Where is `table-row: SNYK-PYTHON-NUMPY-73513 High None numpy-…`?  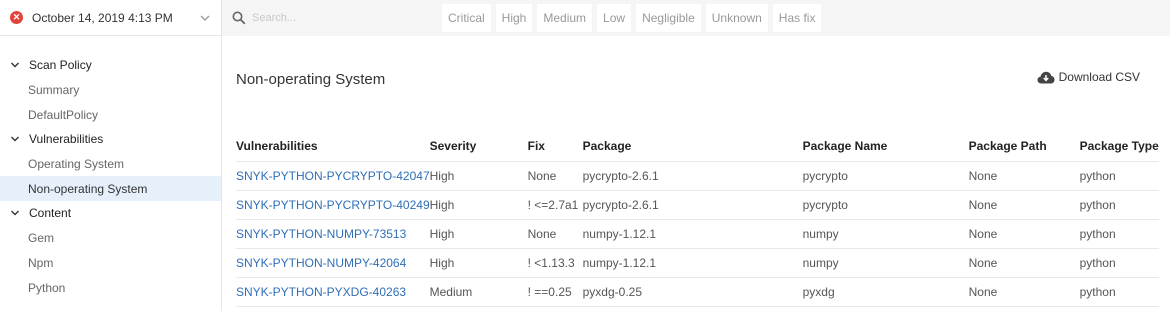 table-row: SNYK-PYTHON-NUMPY-73513 High None numpy-… is located at coordinates (697, 234).